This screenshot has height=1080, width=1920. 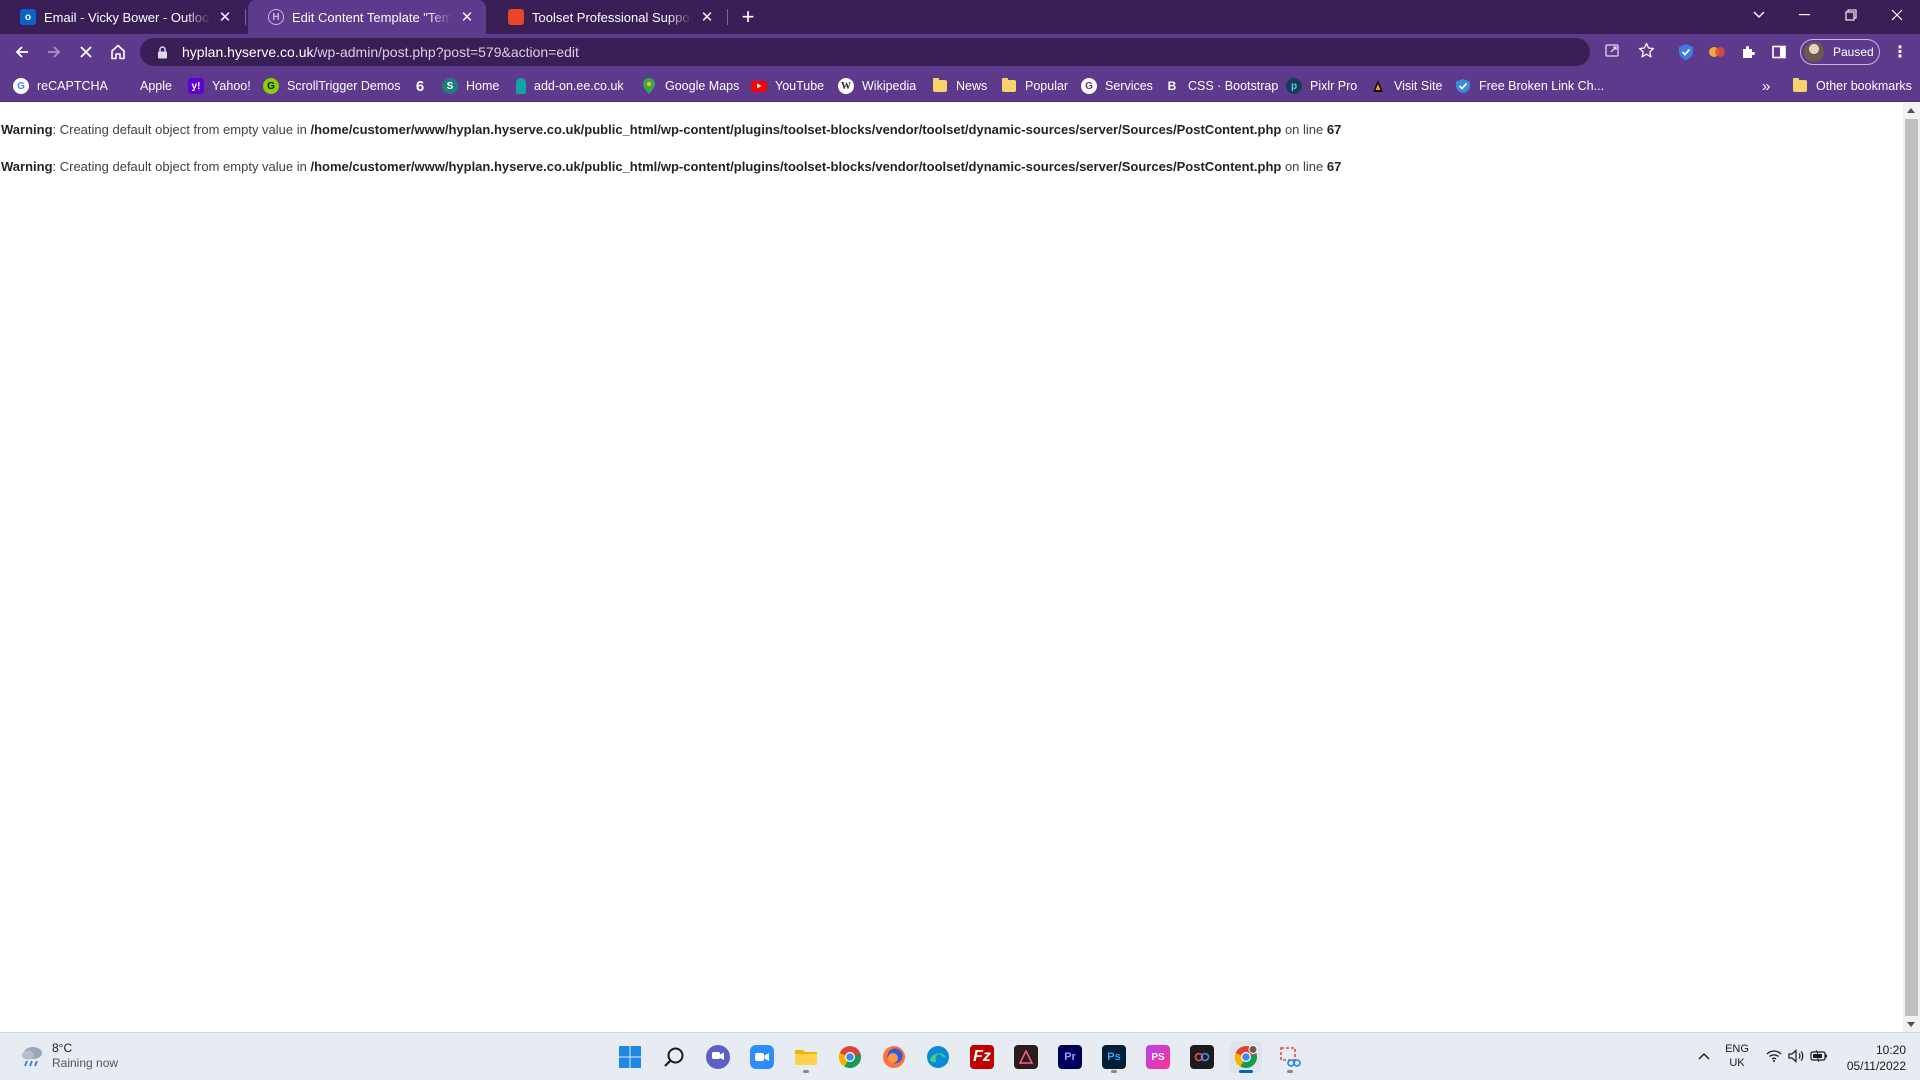 I want to click on taskbar-zoom, so click(x=762, y=1057).